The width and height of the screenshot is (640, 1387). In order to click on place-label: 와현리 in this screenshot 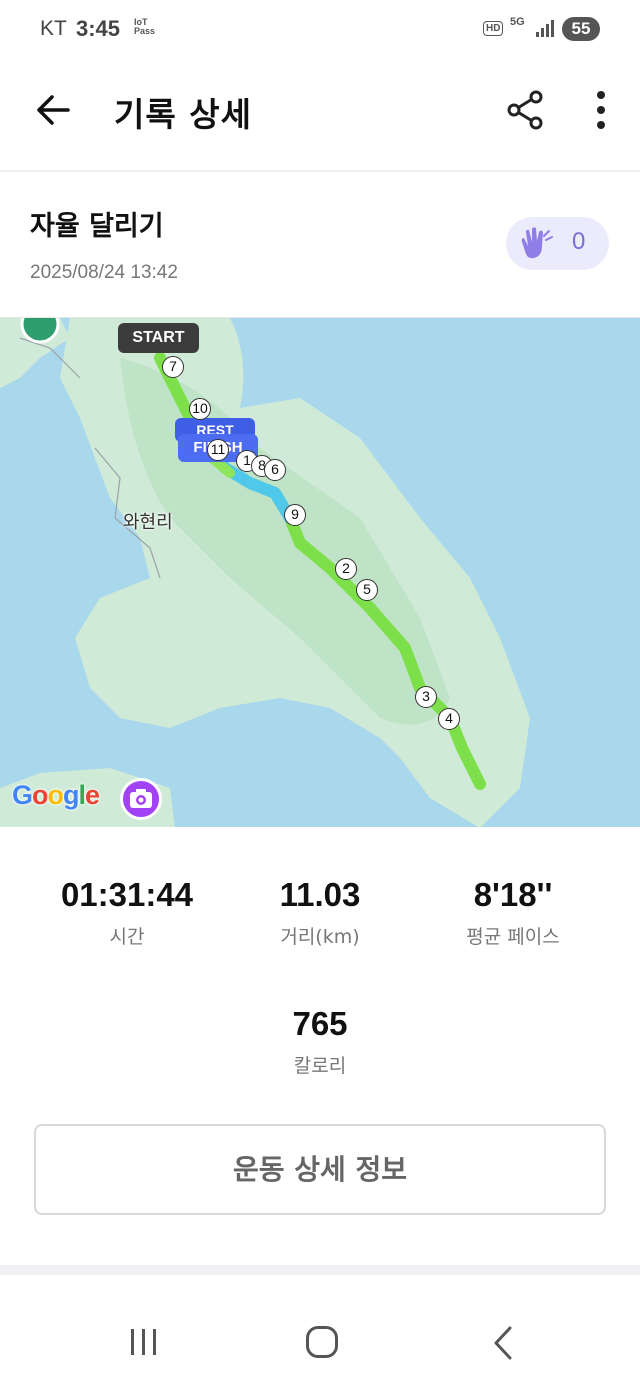, I will do `click(148, 522)`.